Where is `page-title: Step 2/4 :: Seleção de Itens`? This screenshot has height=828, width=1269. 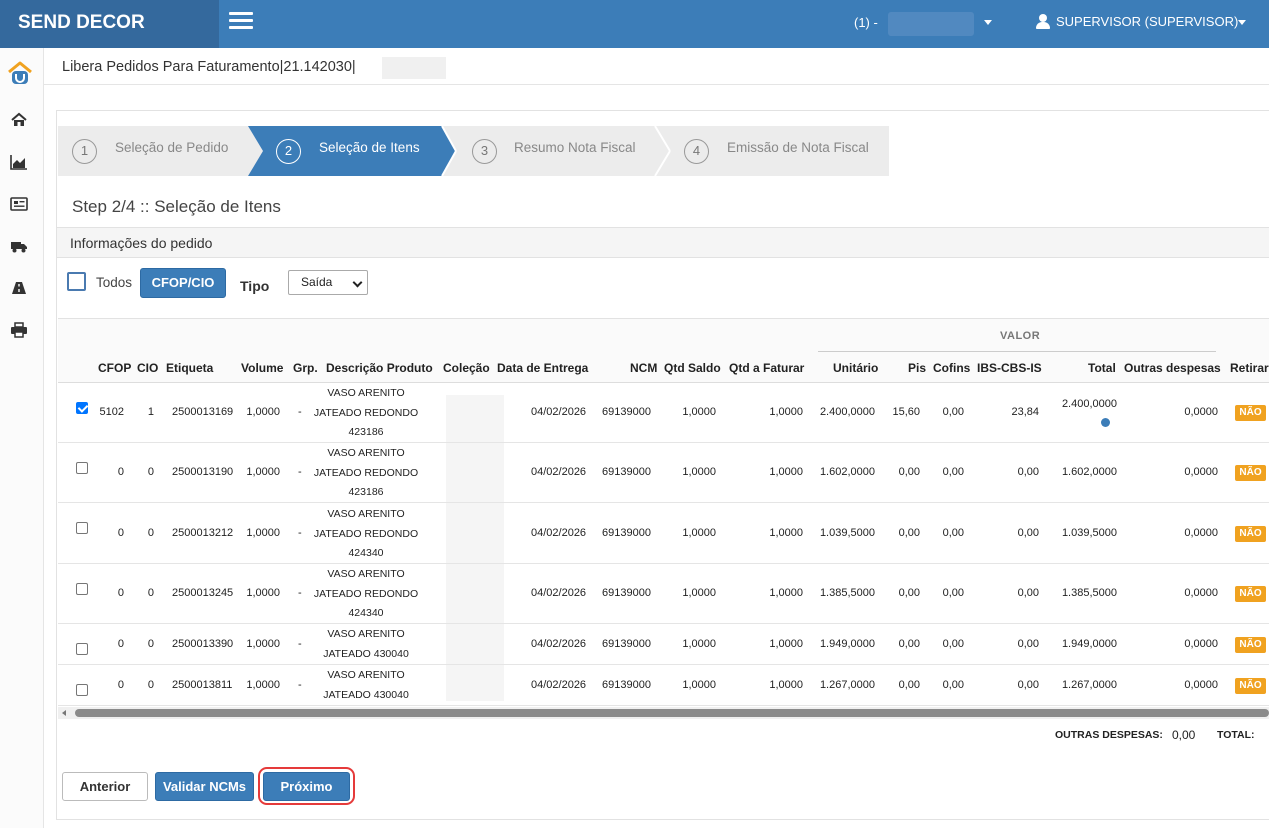
page-title: Step 2/4 :: Seleção de Itens is located at coordinates (176, 206).